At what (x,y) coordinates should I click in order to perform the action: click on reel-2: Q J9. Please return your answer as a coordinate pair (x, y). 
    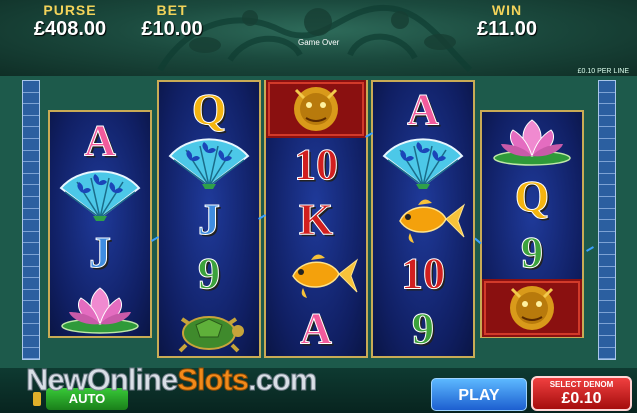
    Looking at the image, I should click on (209, 219).